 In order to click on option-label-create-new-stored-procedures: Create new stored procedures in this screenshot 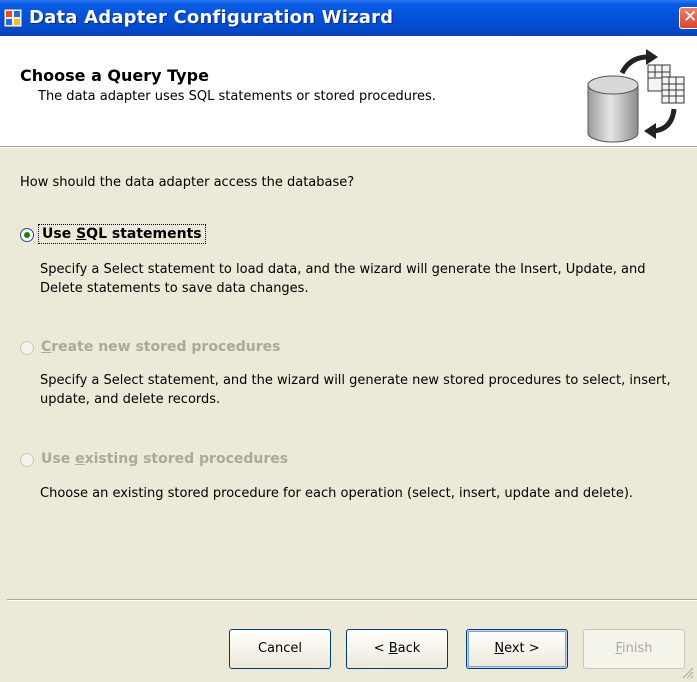, I will do `click(161, 347)`.